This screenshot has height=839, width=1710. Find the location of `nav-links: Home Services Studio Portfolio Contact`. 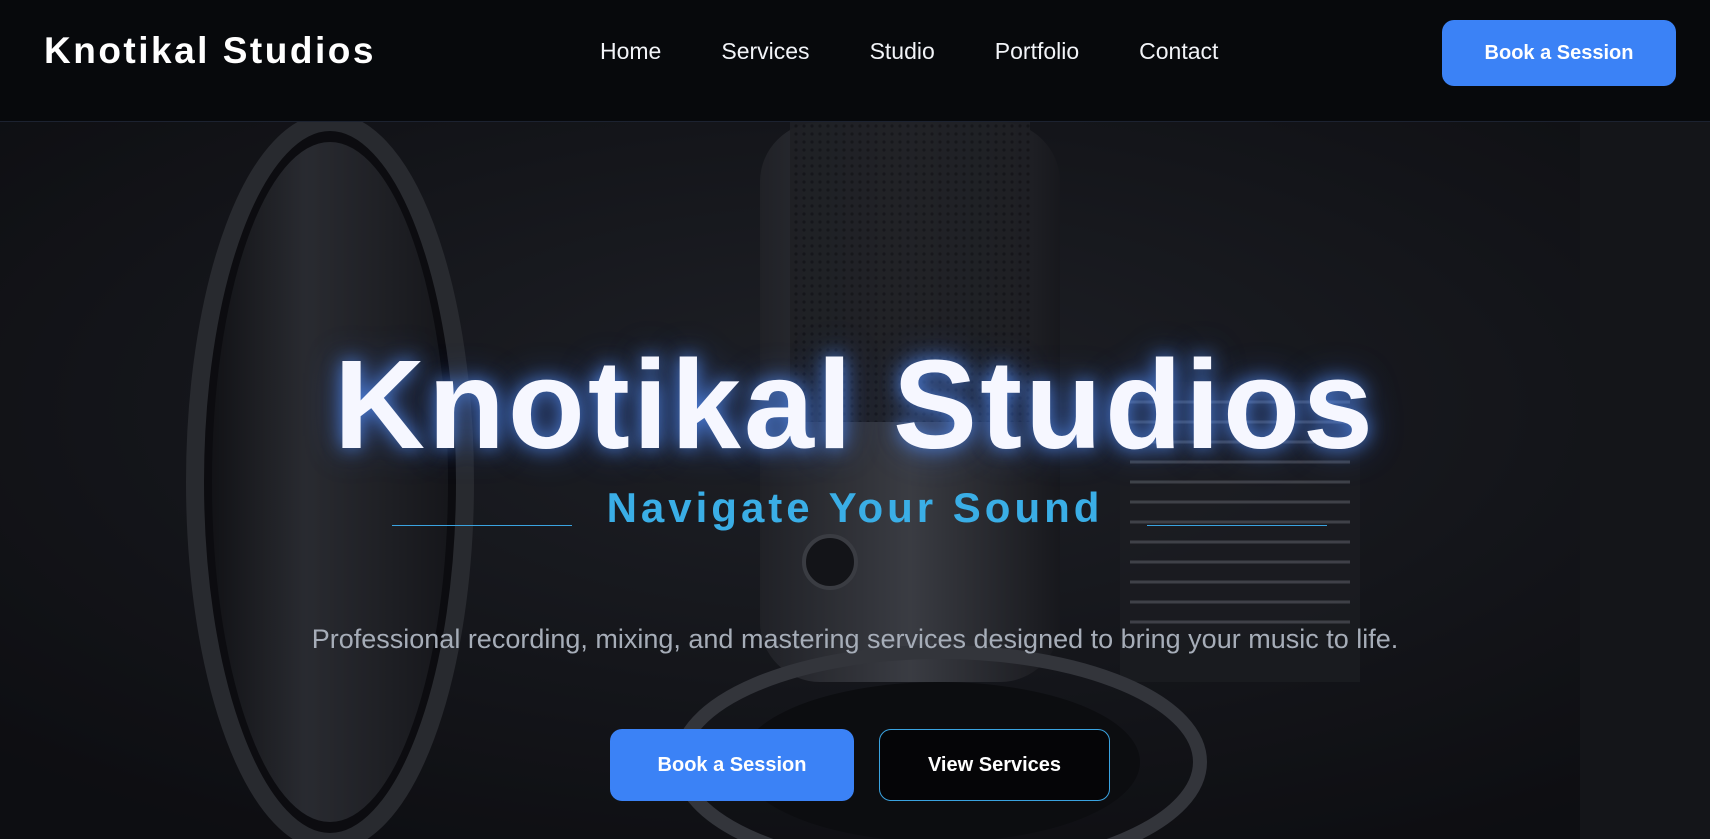

nav-links: Home Services Studio Portfolio Contact is located at coordinates (939, 51).